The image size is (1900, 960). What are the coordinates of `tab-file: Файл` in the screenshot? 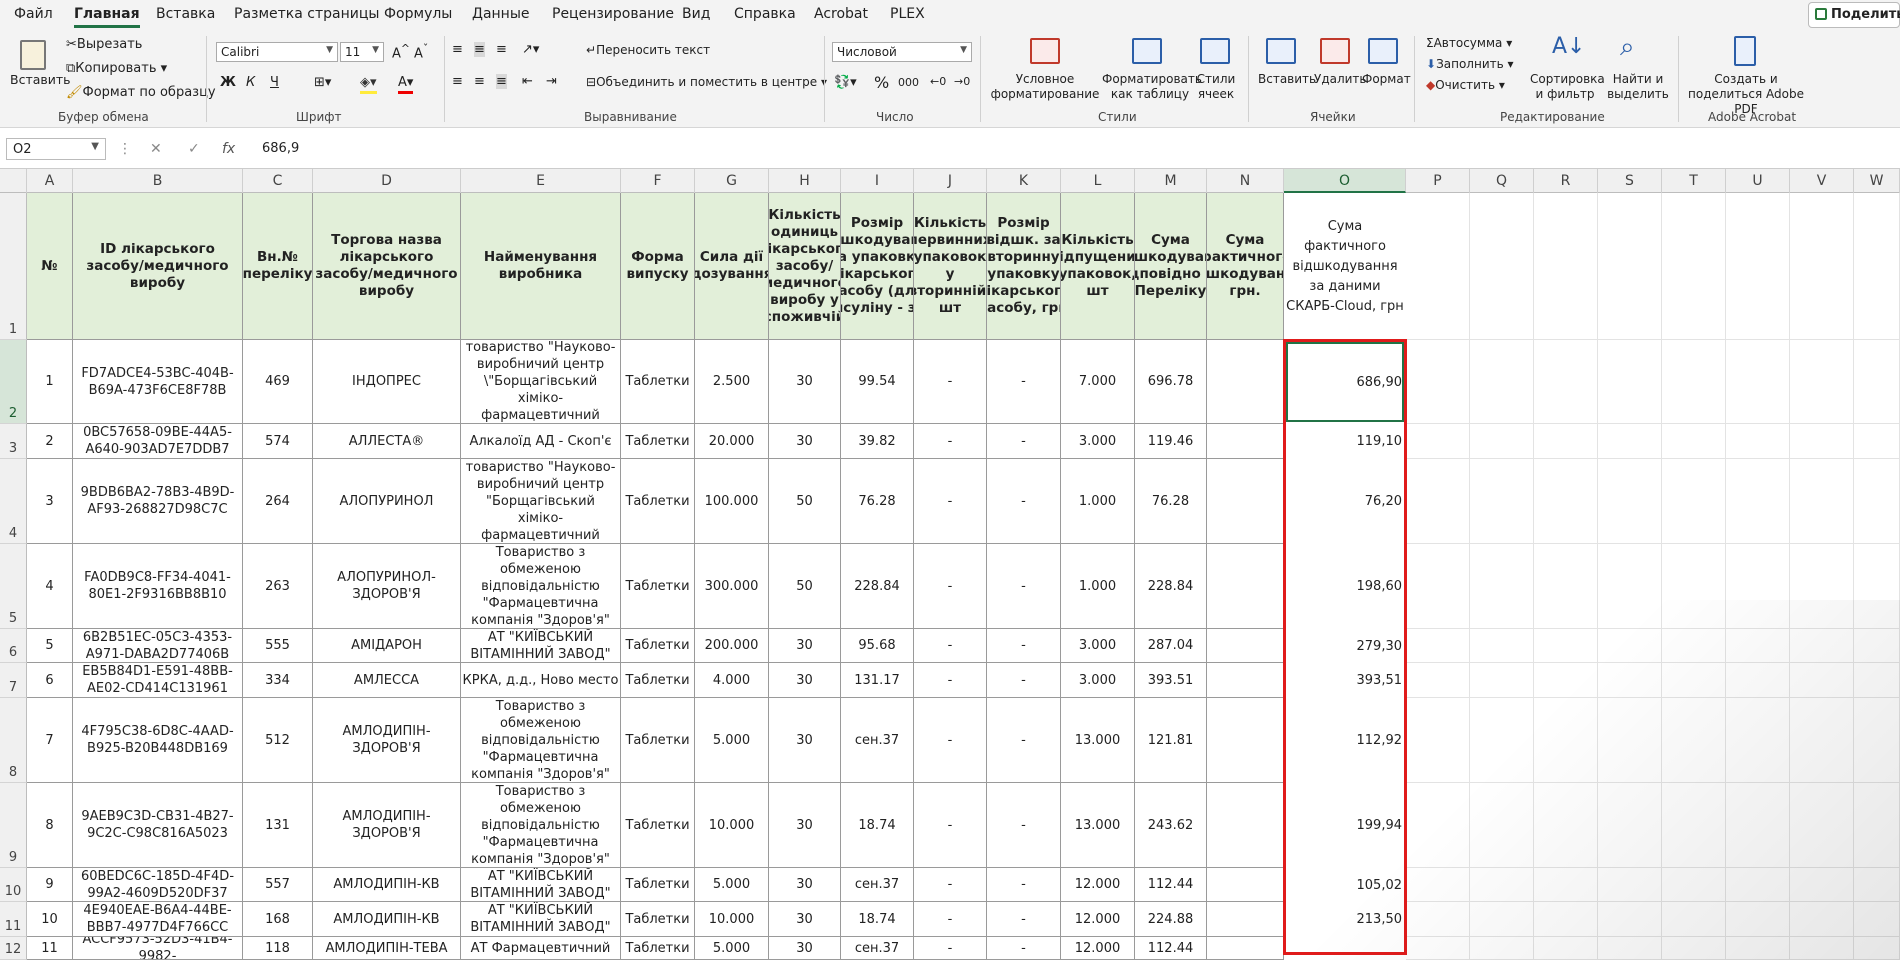 It's located at (33, 14).